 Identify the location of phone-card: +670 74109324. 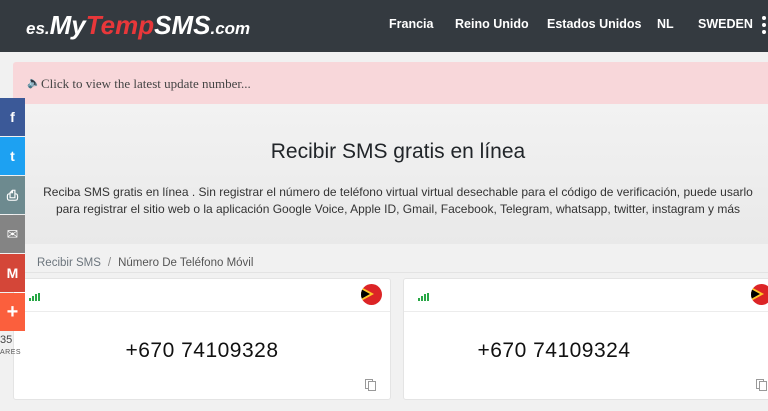
(585, 339).